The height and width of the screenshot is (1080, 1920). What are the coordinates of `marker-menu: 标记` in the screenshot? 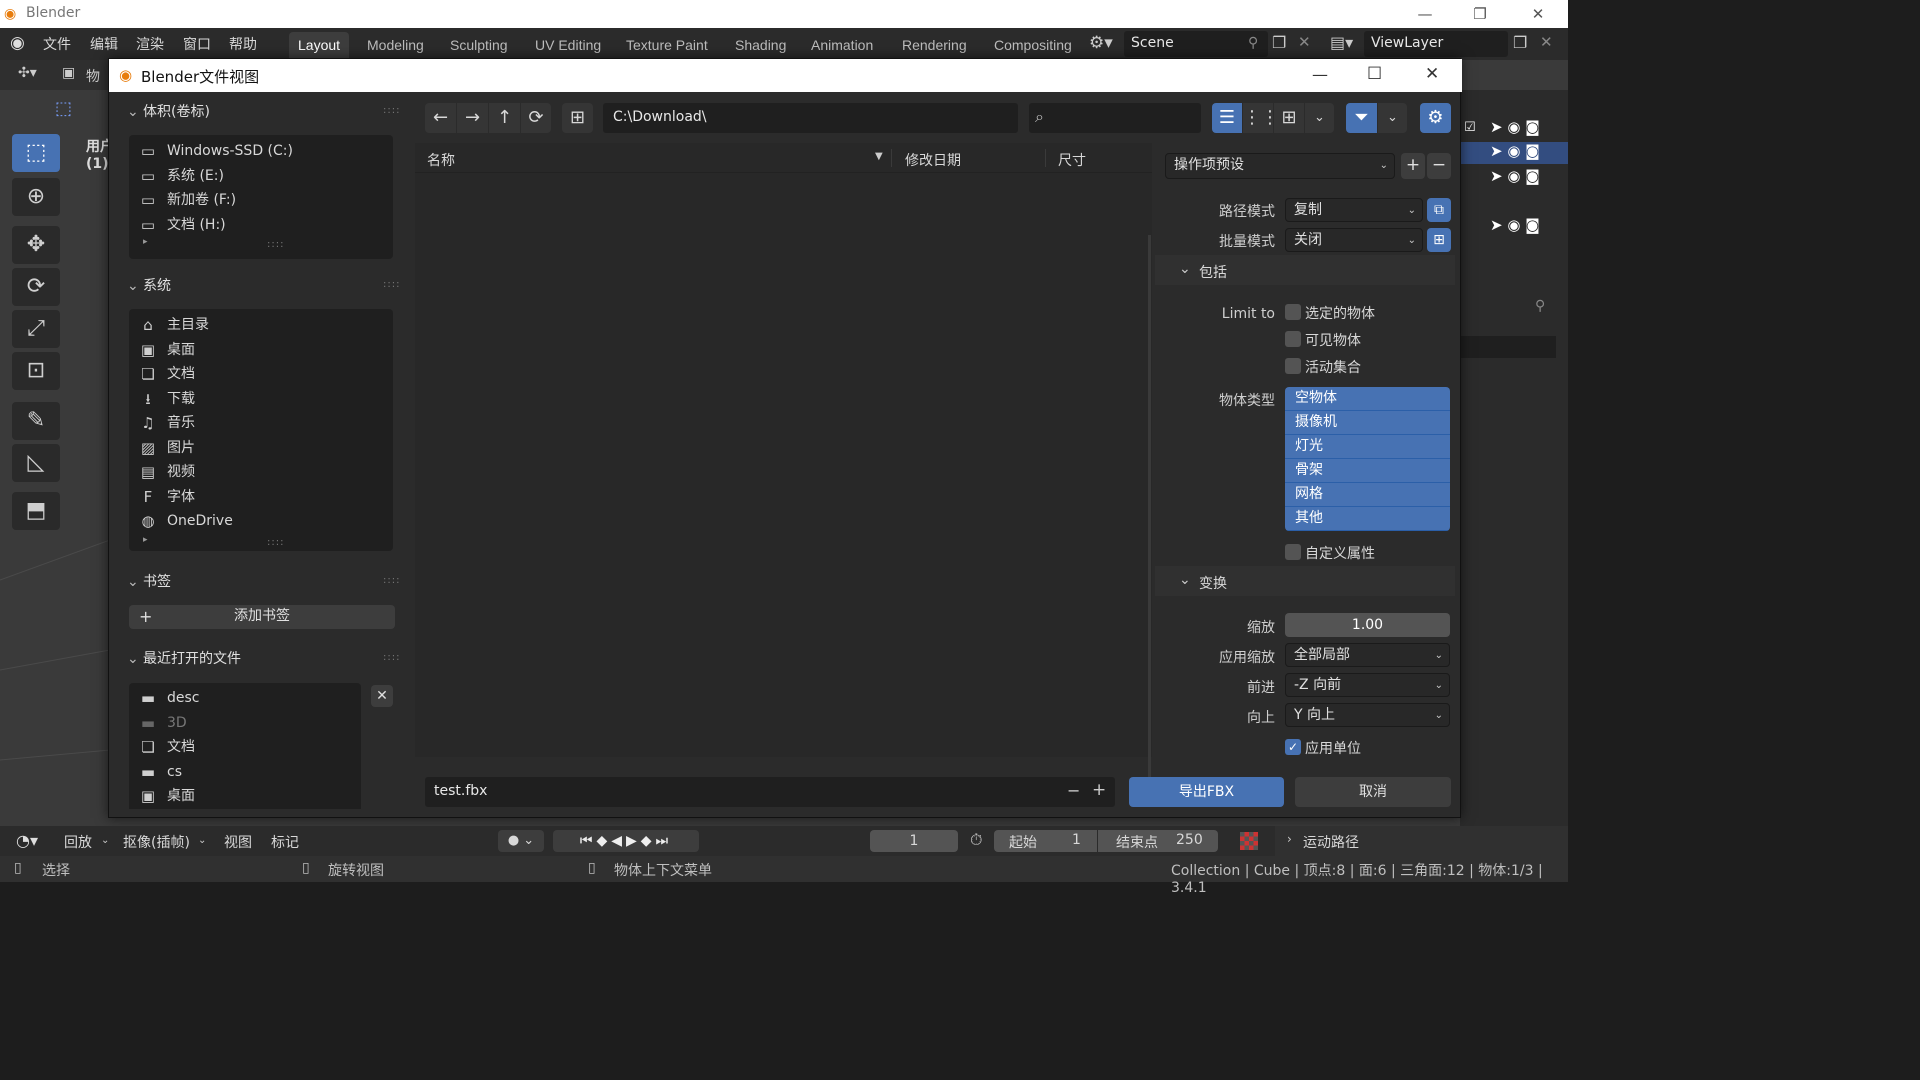 It's located at (285, 842).